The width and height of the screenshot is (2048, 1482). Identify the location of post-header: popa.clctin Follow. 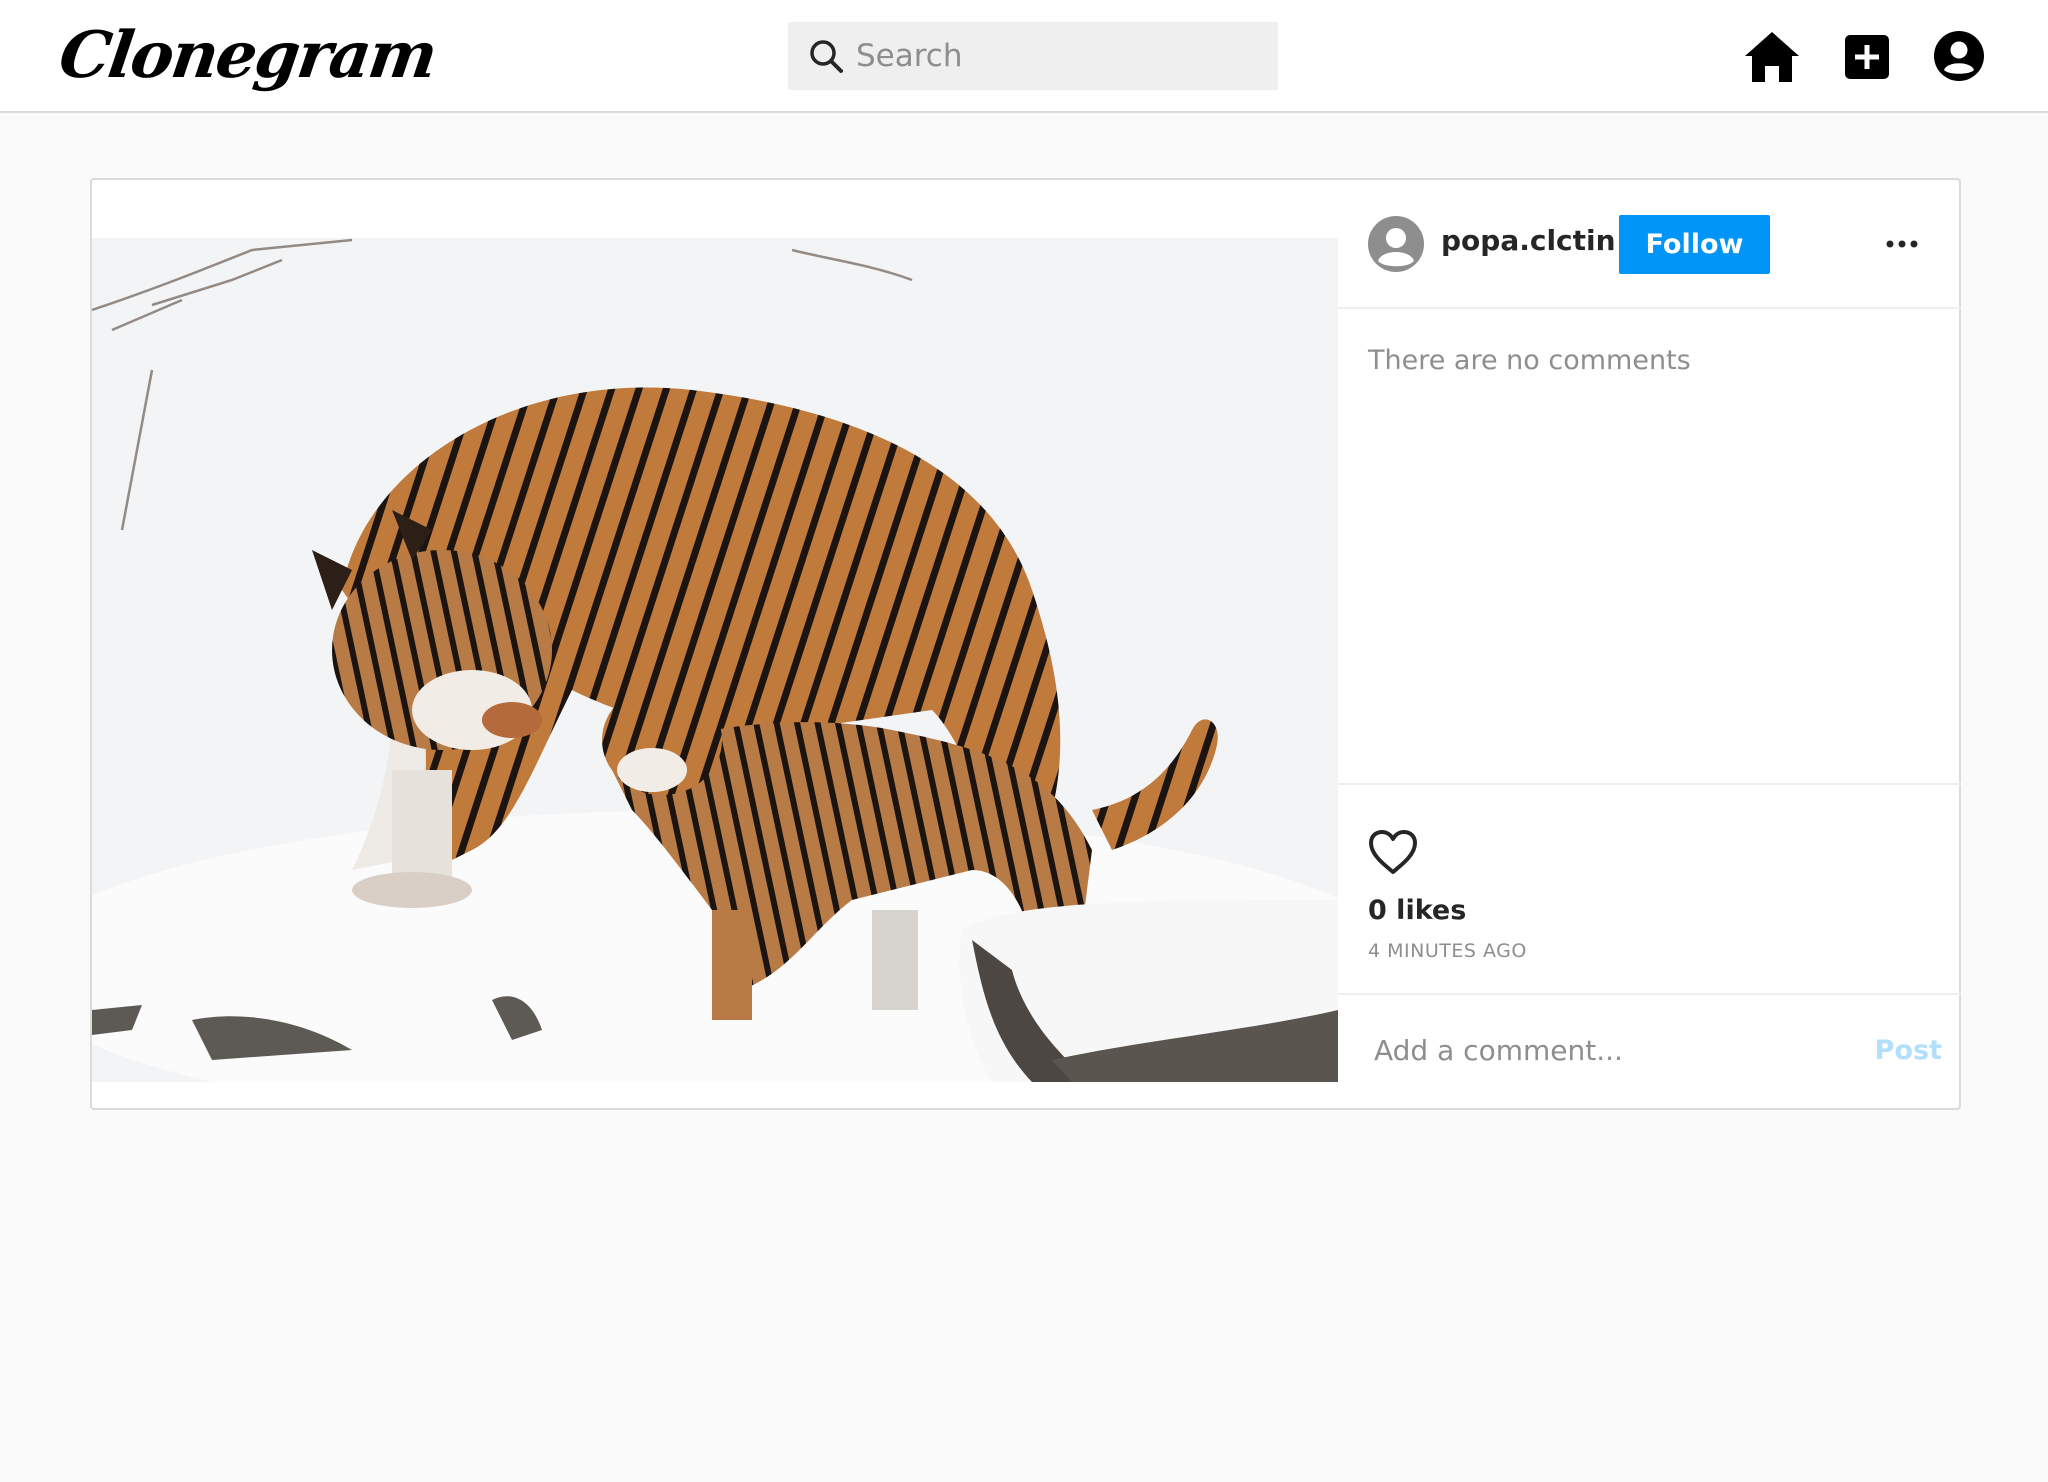
(1649, 244).